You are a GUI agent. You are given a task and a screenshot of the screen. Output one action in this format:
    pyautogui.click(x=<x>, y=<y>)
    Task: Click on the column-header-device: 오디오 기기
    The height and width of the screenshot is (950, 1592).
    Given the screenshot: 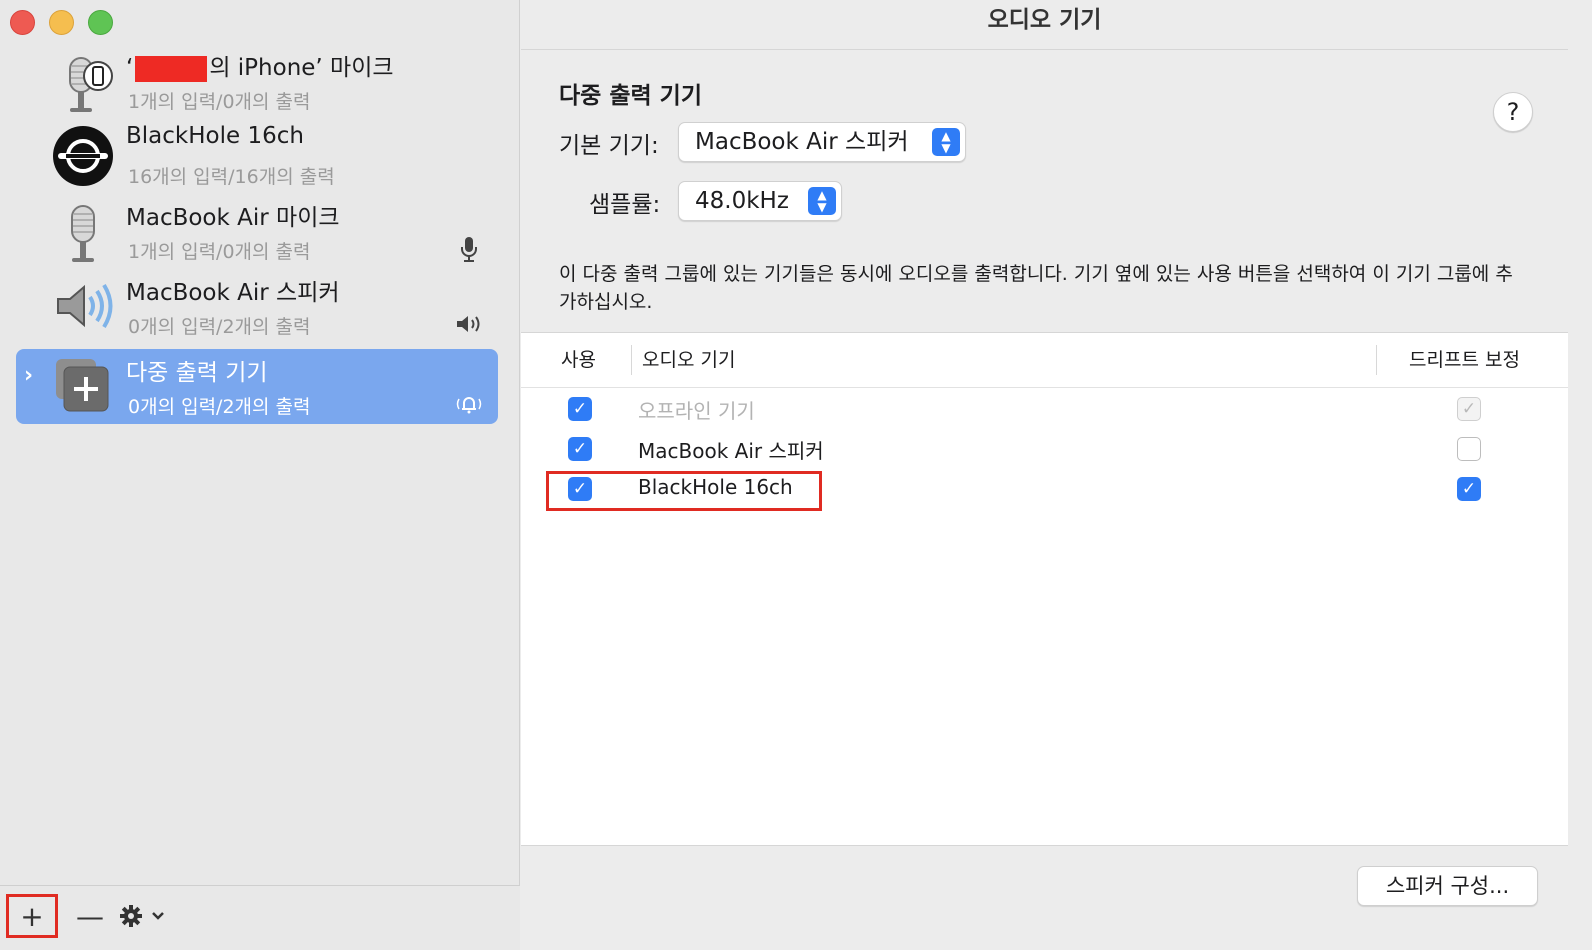 What is the action you would take?
    pyautogui.click(x=688, y=358)
    